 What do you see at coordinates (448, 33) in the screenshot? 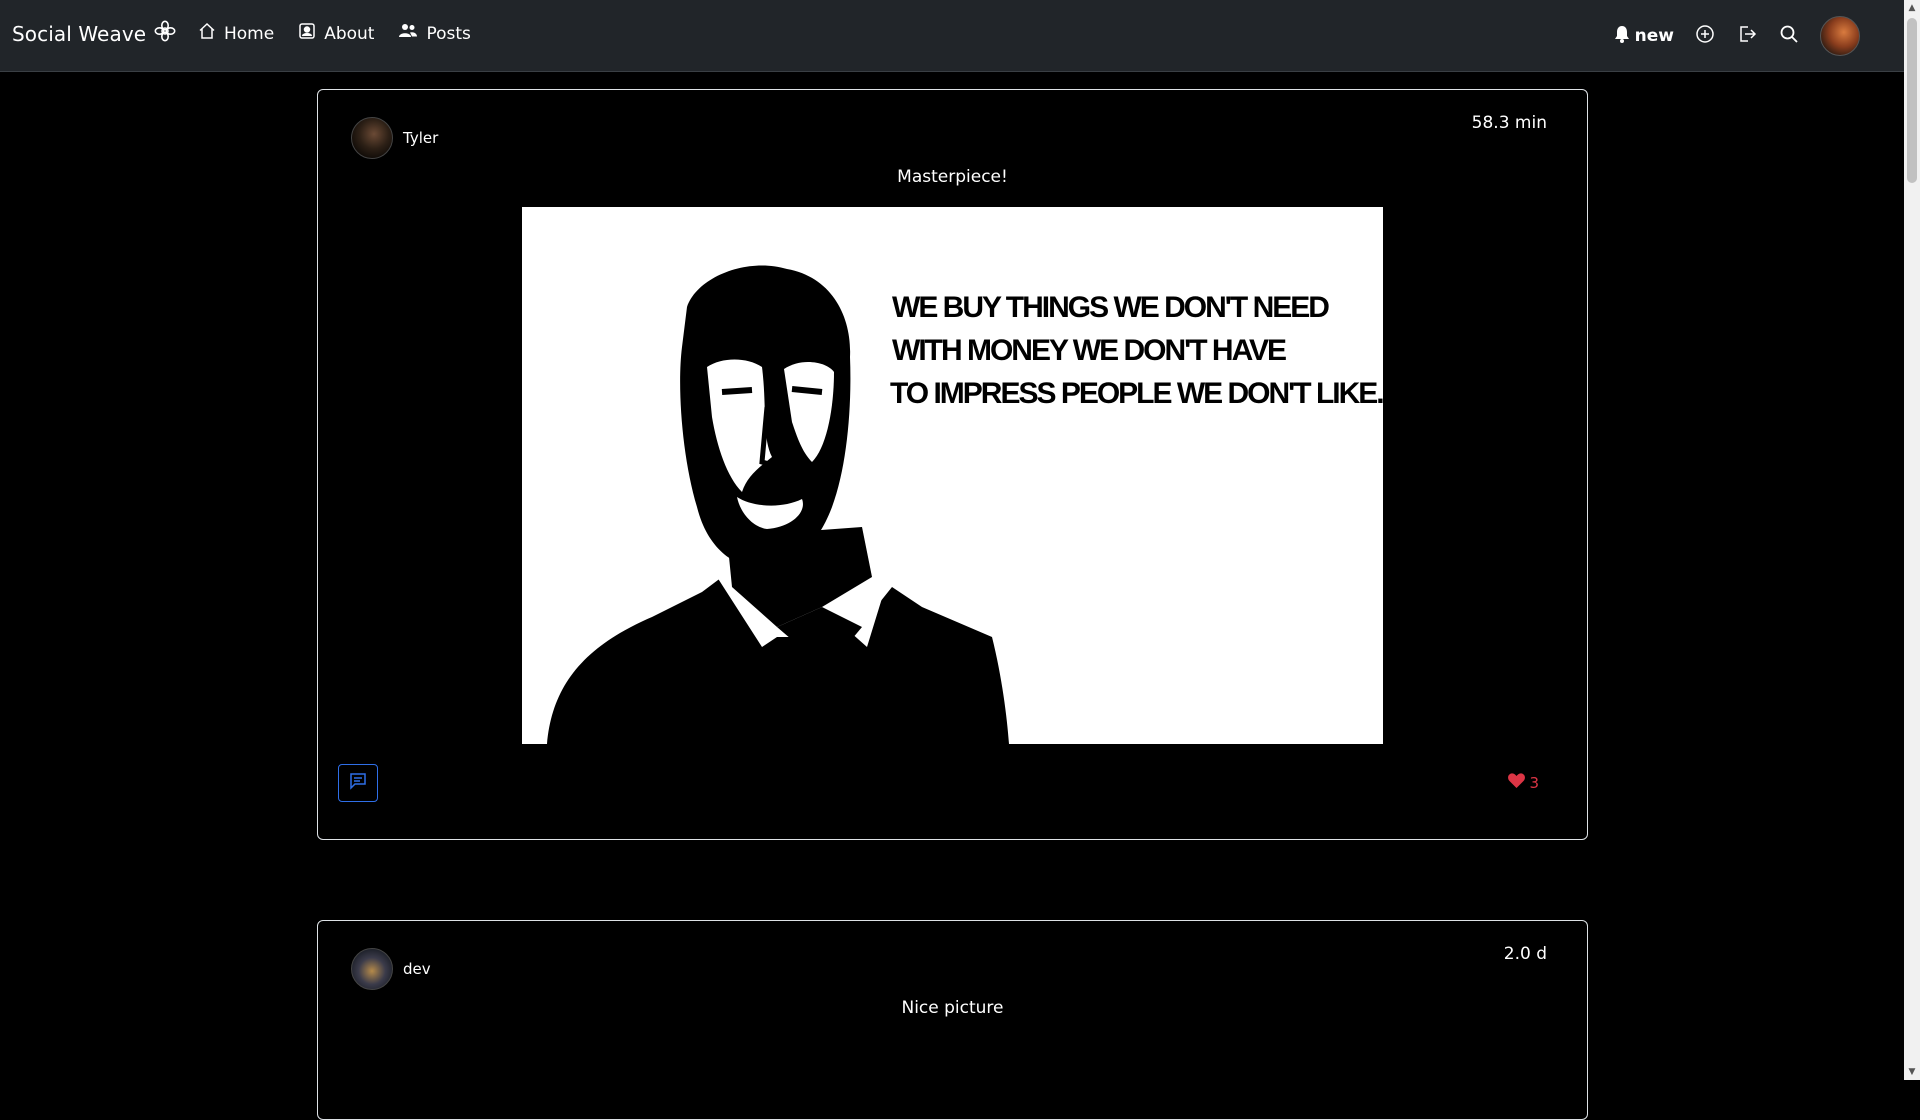
I see `nav-posts-label: Posts` at bounding box center [448, 33].